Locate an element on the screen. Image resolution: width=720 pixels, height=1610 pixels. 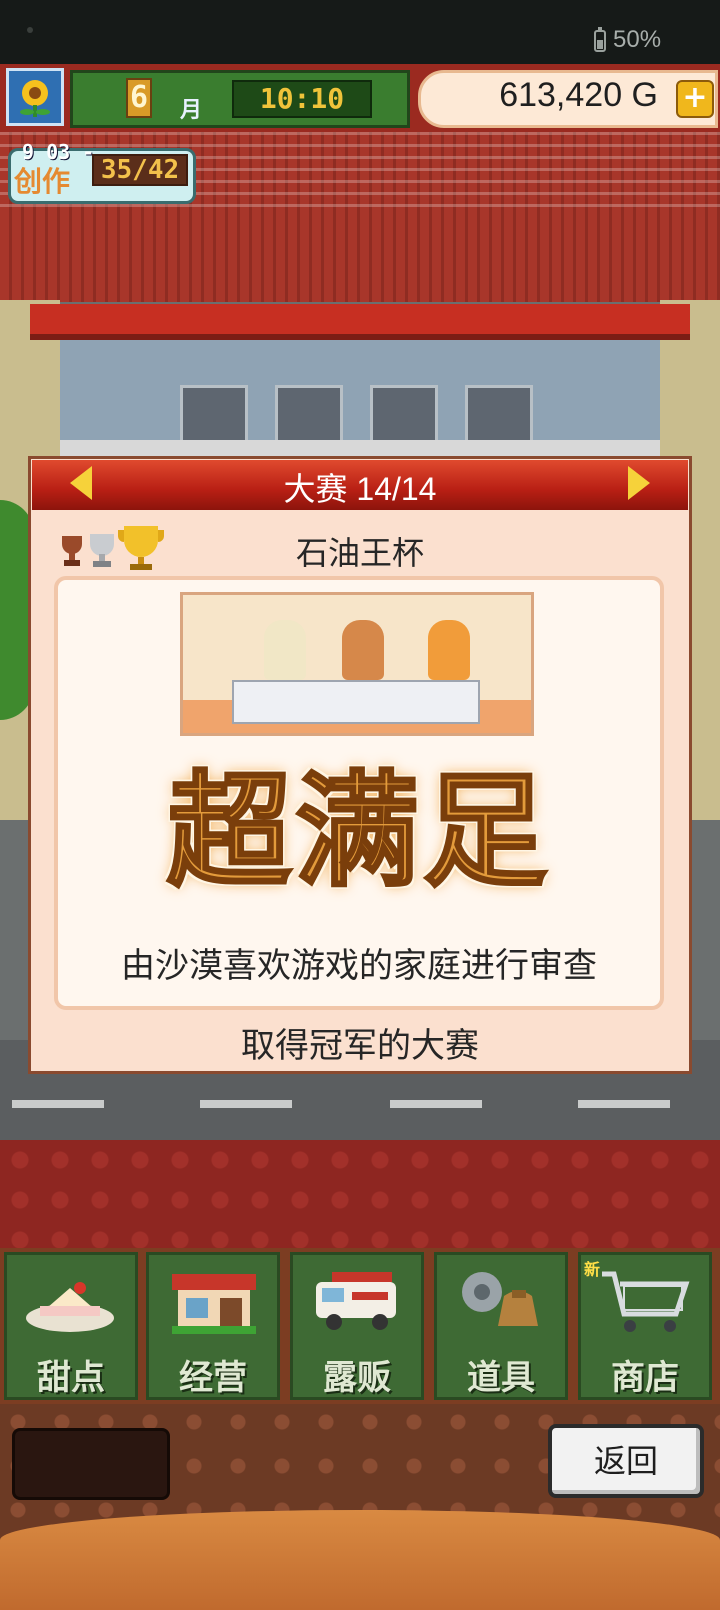
status-bar is located at coordinates (360, 32).